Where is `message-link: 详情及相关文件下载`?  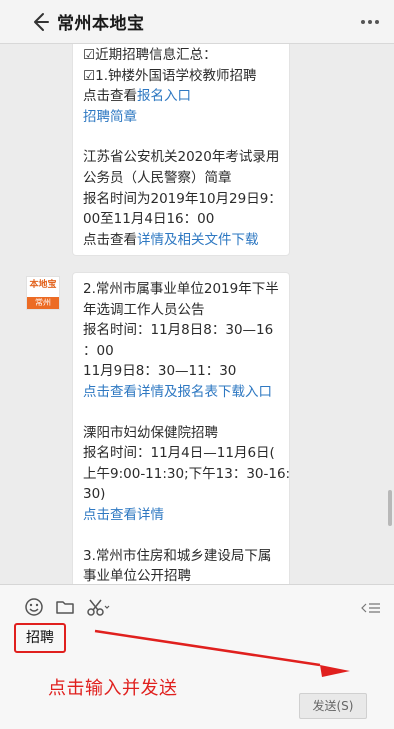
message-link: 详情及相关文件下载 is located at coordinates (198, 240).